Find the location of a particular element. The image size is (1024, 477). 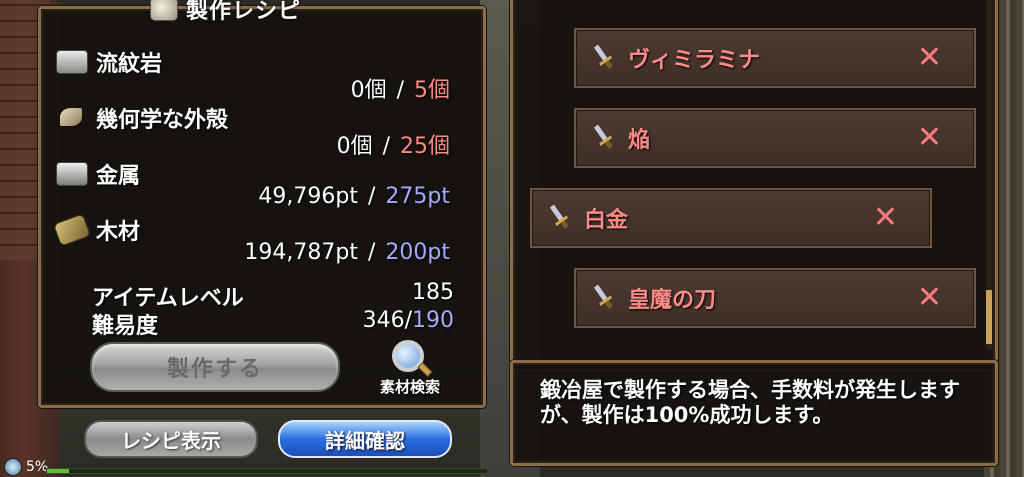

material-qty-3: 49,796pt / 275pt is located at coordinates (354, 196).